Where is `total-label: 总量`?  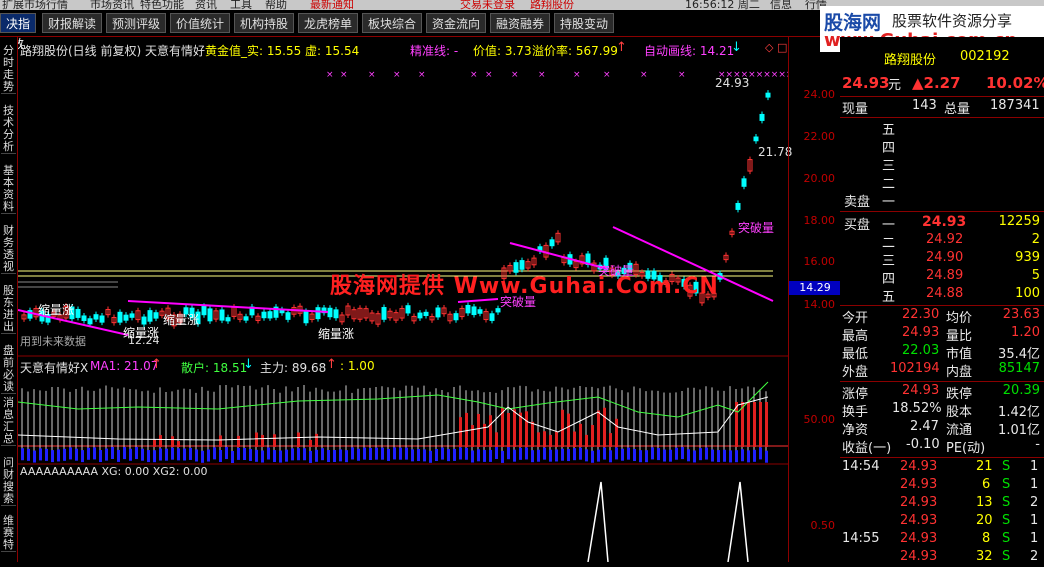 total-label: 总量 is located at coordinates (957, 109).